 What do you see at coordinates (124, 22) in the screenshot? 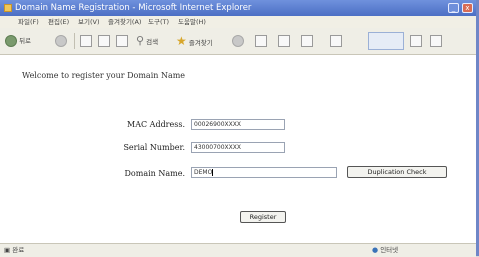
I see `menu-favorites: 즐겨찾기(A)` at bounding box center [124, 22].